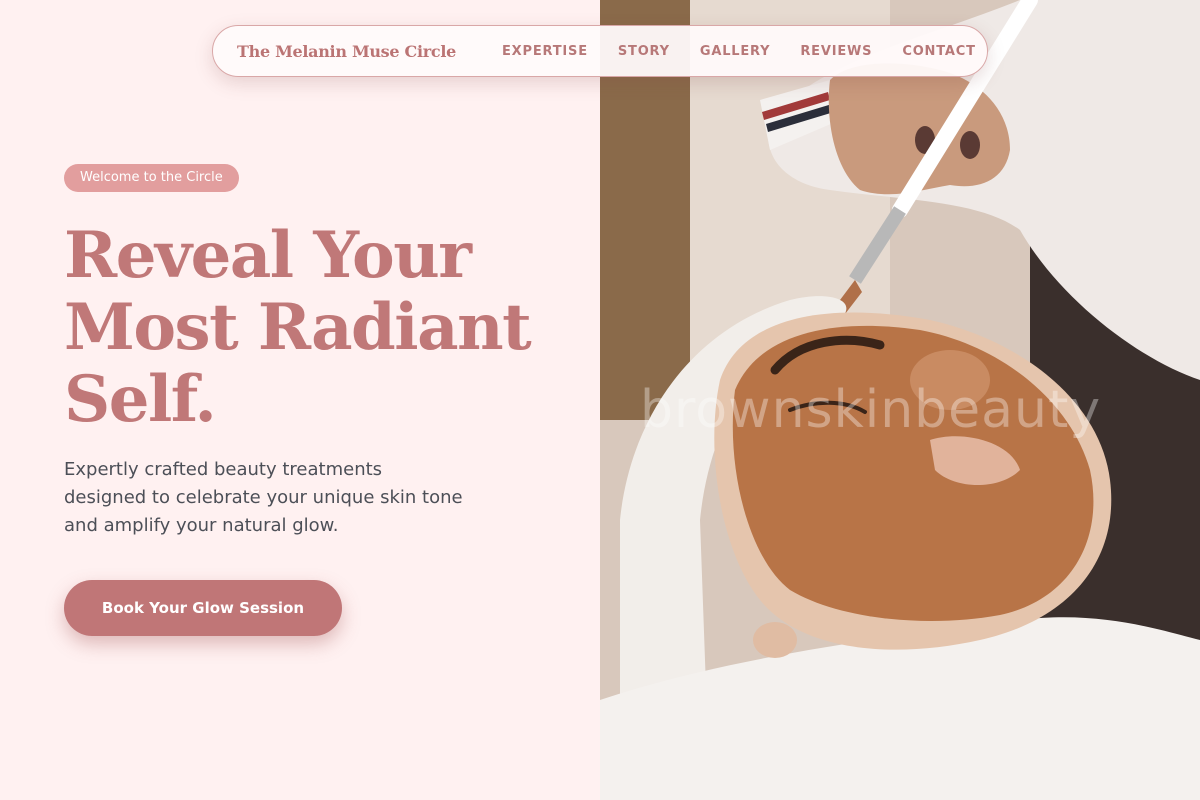  Describe the element at coordinates (735, 51) in the screenshot. I see `nav-link-gallery: GALLERY` at that location.